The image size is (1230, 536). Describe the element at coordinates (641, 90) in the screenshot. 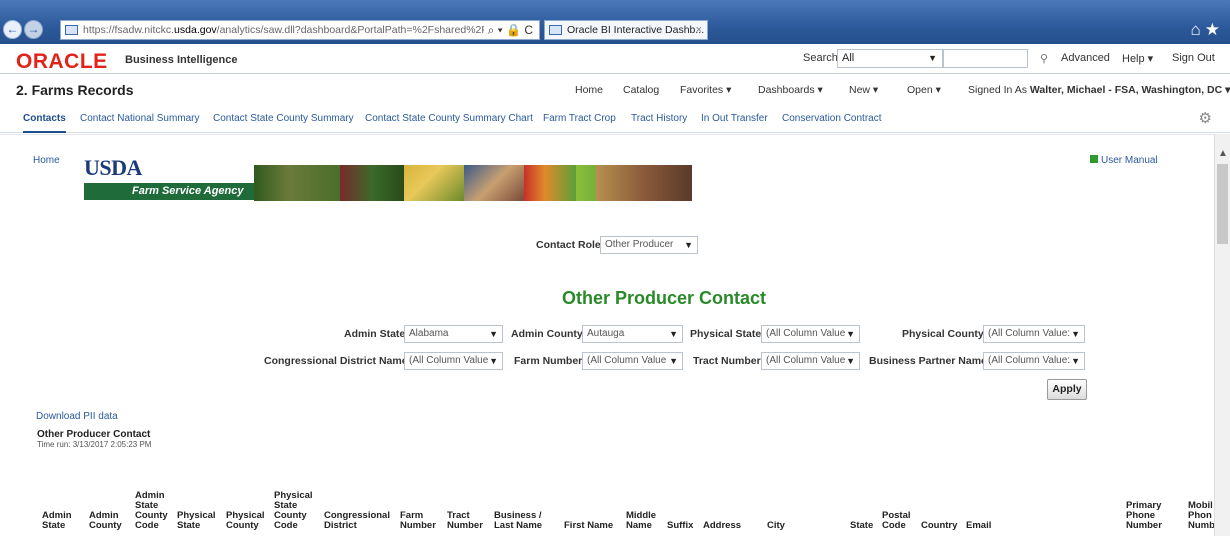

I see `menu-catalog: Catalog` at that location.